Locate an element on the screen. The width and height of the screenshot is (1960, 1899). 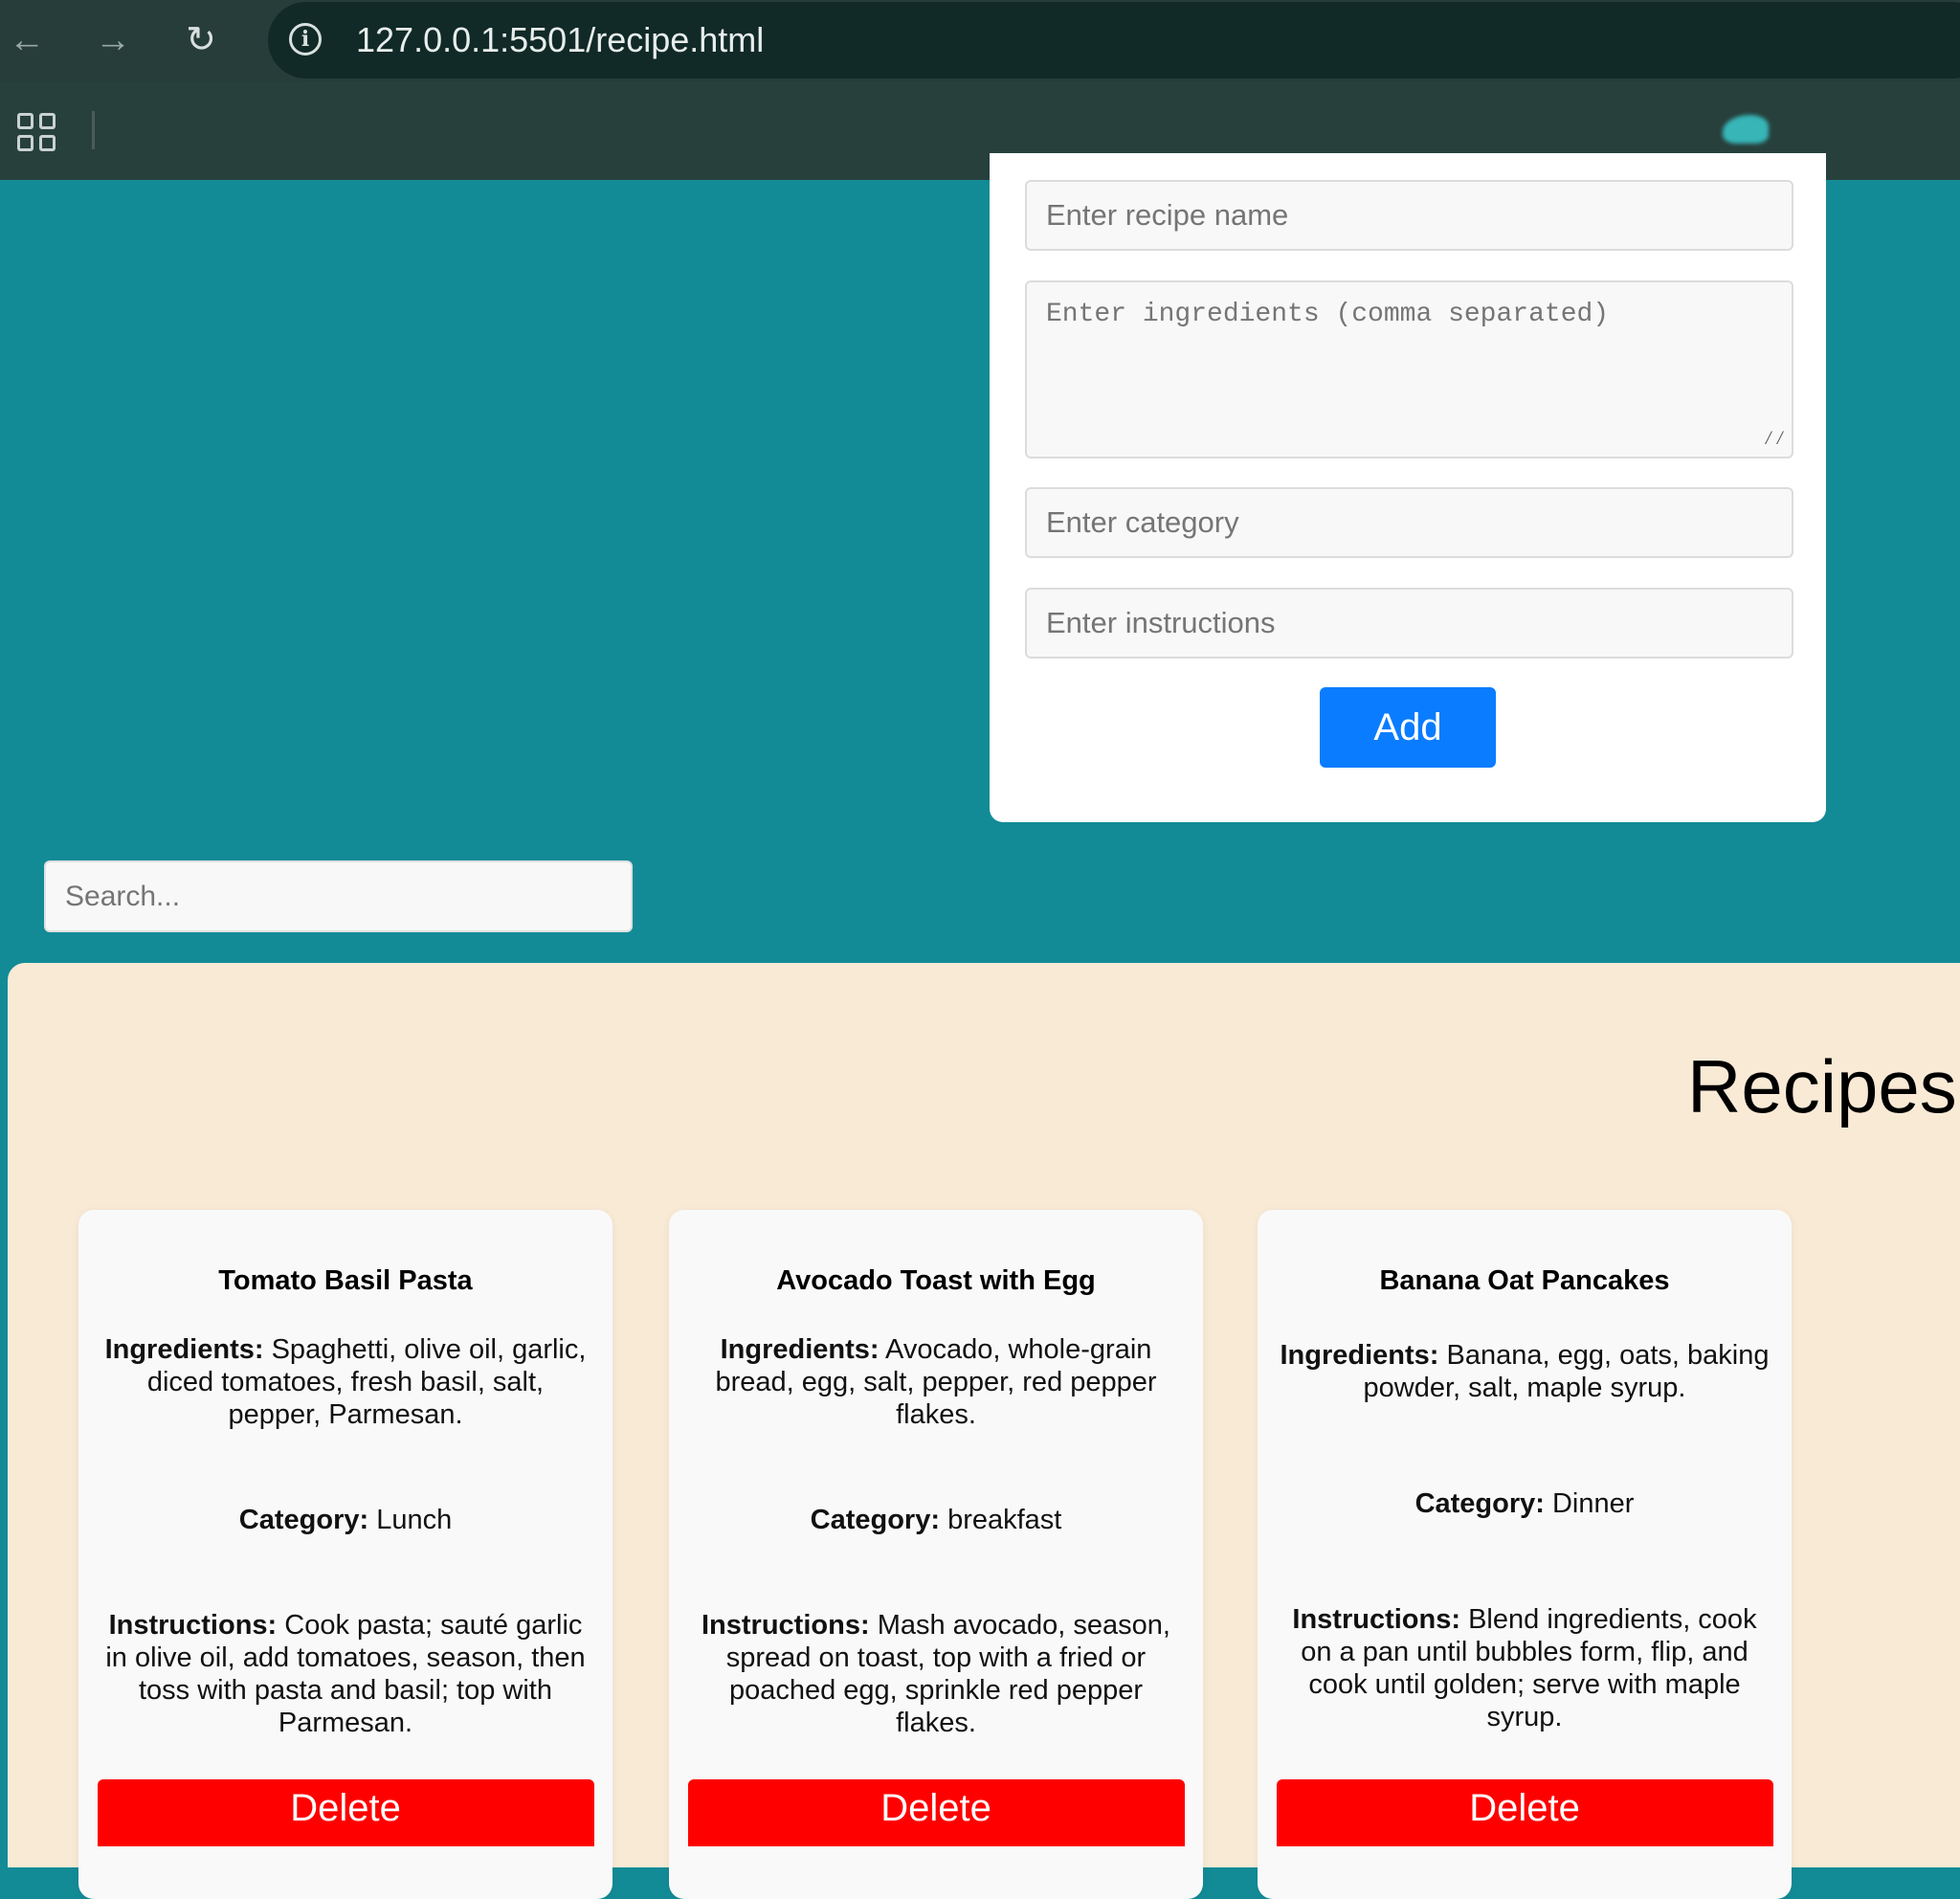
back-arrow-icon: ← is located at coordinates (27, 40).